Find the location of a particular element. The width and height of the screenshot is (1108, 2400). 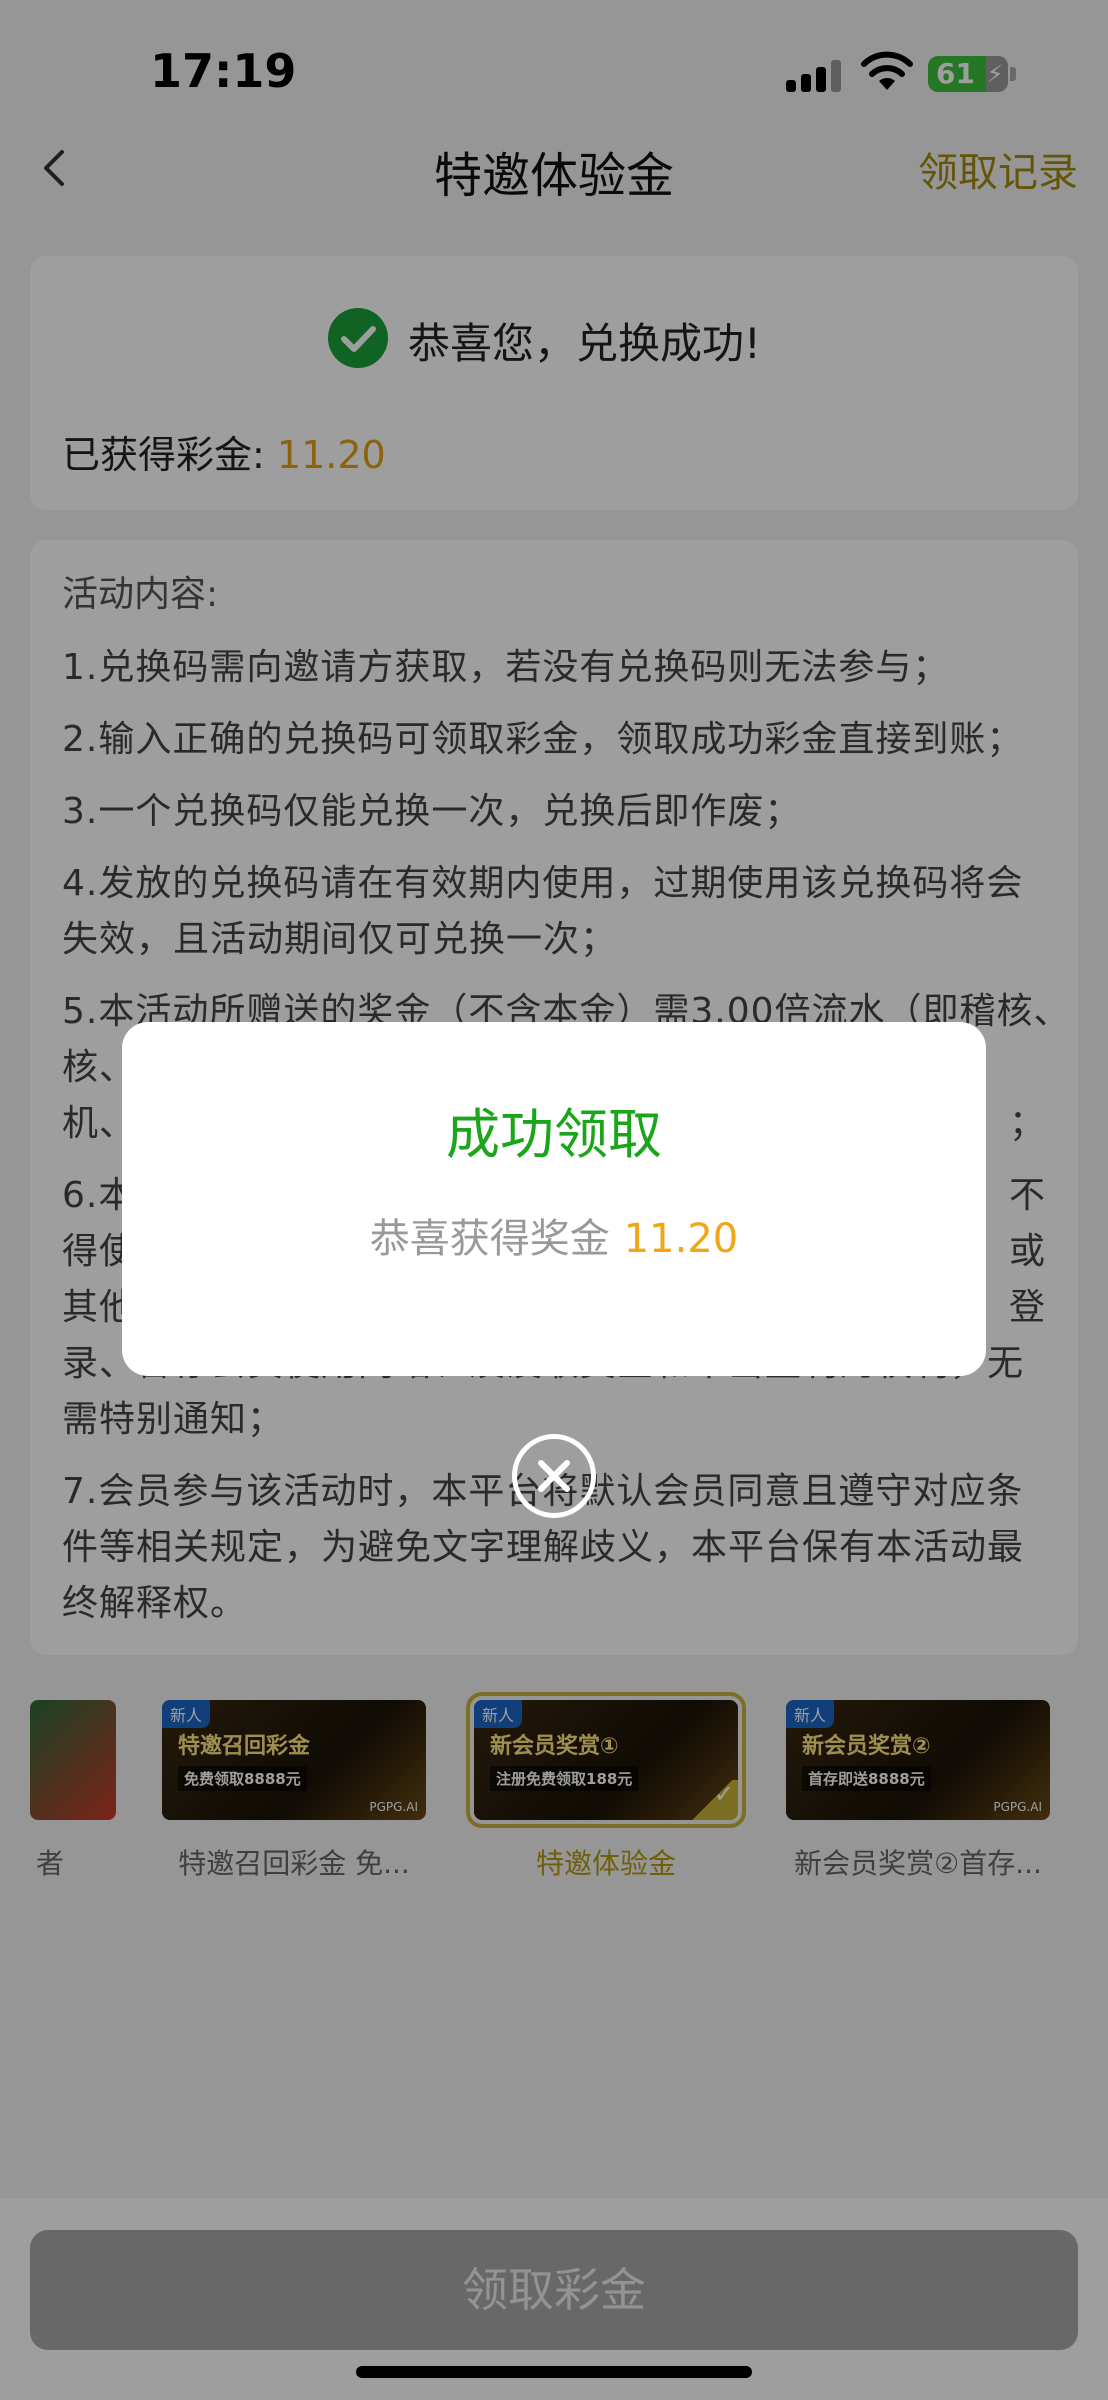

modal-message: 恭喜获得奖金 11.20 is located at coordinates (554, 1235).